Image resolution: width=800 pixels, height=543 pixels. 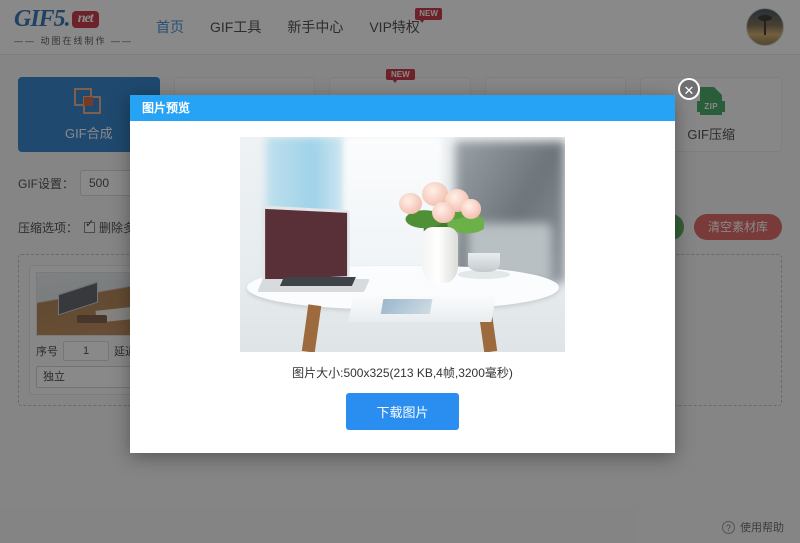 I want to click on image-info-text: 图片大小:500x325(213 KB,4帧,3200毫秒), so click(x=402, y=373).